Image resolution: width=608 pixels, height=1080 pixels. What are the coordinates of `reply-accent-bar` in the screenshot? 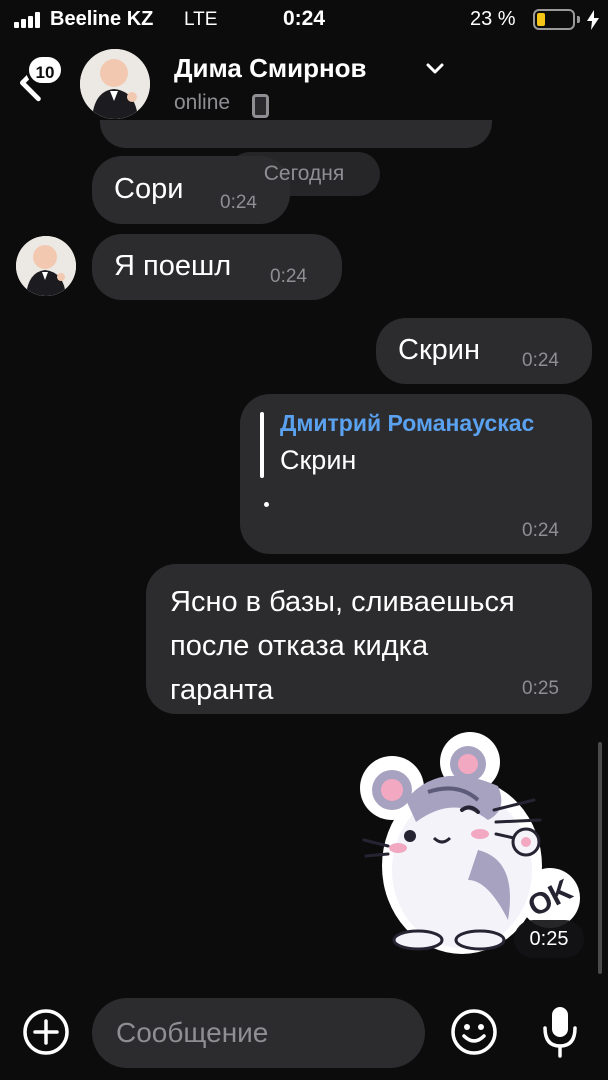 It's located at (262, 445).